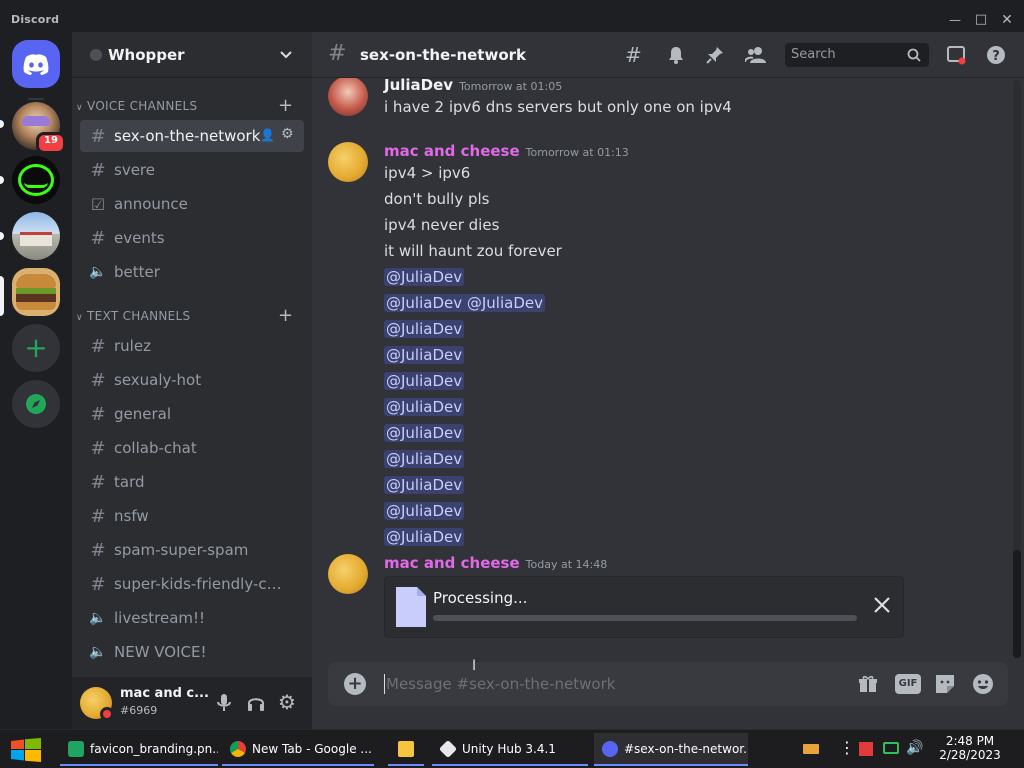  I want to click on gift-icon, so click(868, 684).